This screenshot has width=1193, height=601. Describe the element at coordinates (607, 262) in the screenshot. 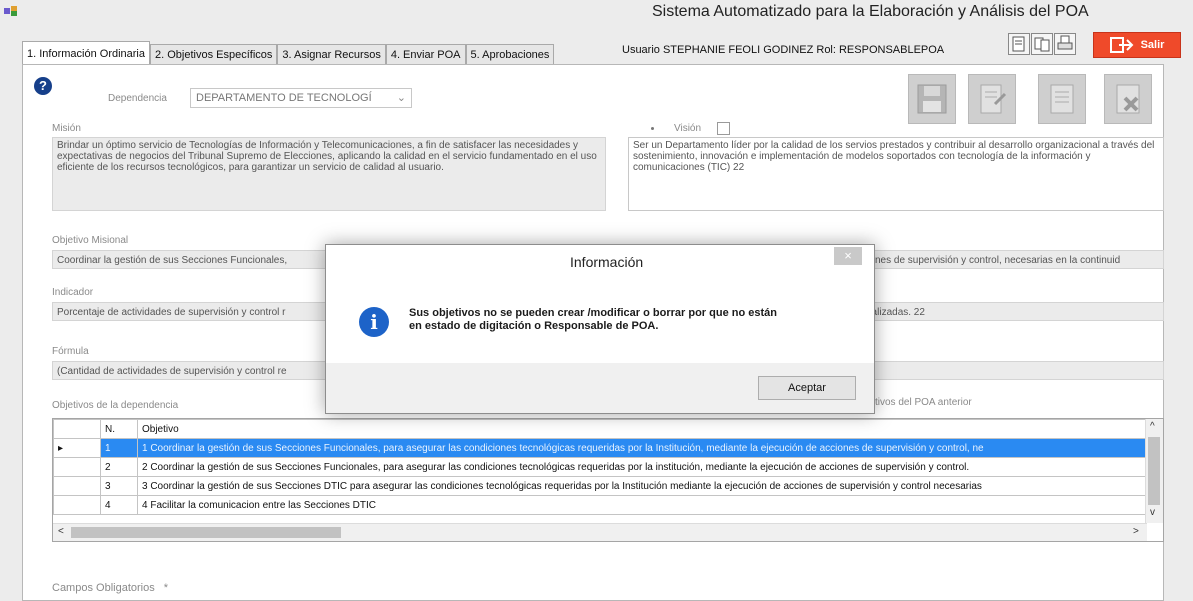

I see `dialog-title: Información` at that location.